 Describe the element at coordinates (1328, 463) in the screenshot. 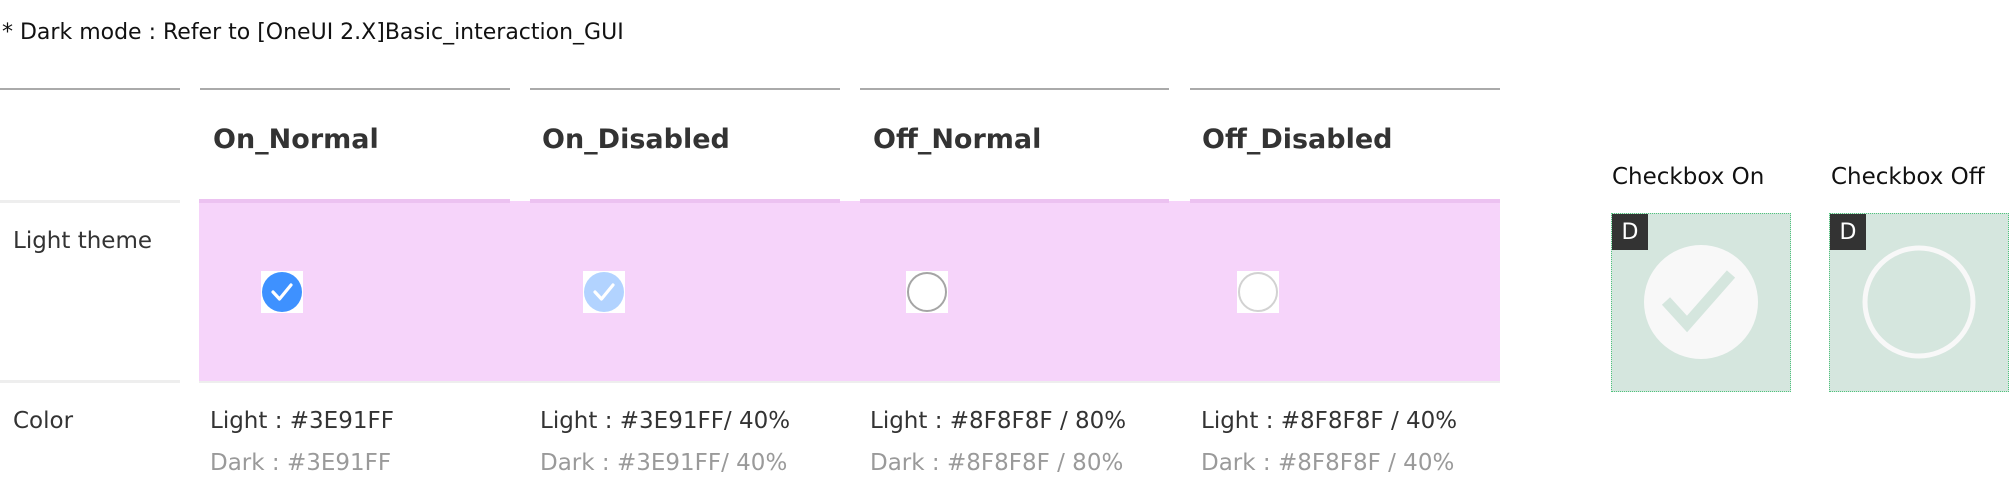

I see `color-dark-off-disabled: Dark : #8F8F8F / 40%` at that location.